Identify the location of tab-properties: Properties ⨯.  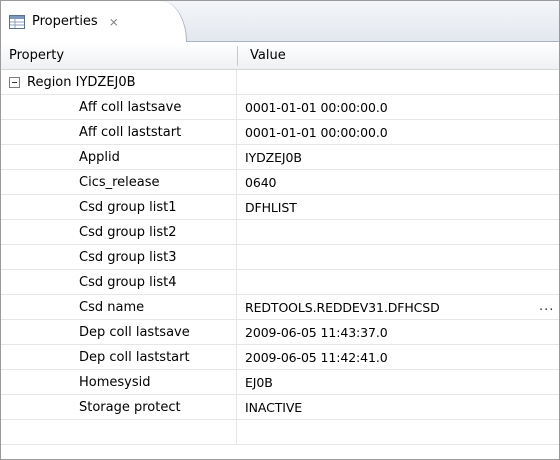
(94, 21).